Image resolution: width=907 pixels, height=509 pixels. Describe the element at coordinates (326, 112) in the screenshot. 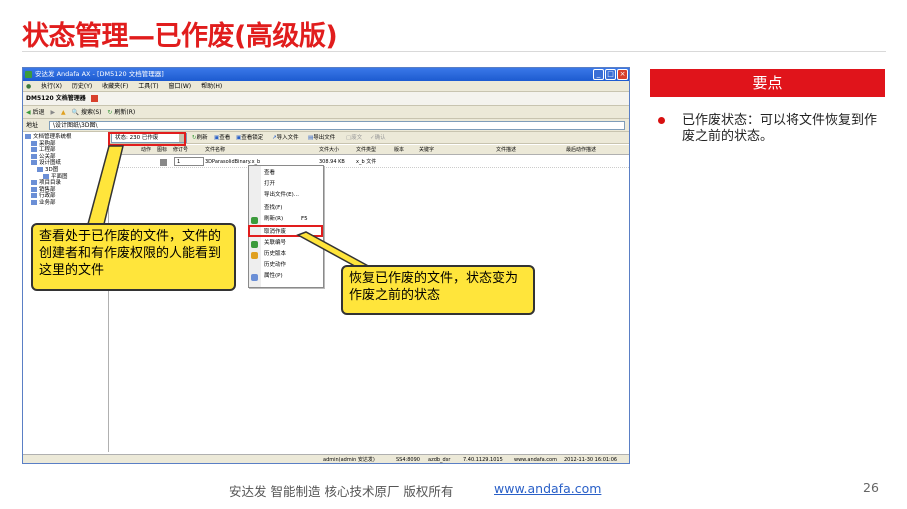

I see `navigation-bar: ◀ 后退 ▶ ▲ 🔍 搜索(S) ↻ 刷新(R)` at that location.